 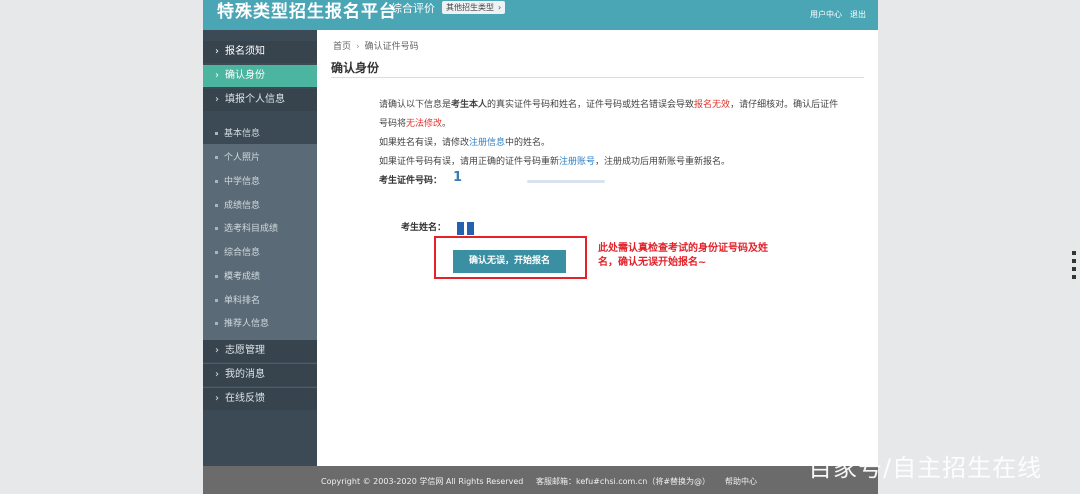 I want to click on annotation-callout: 此处需认真检查考试的身份证号码及姓名，确认无误开始报名~, so click(x=683, y=255).